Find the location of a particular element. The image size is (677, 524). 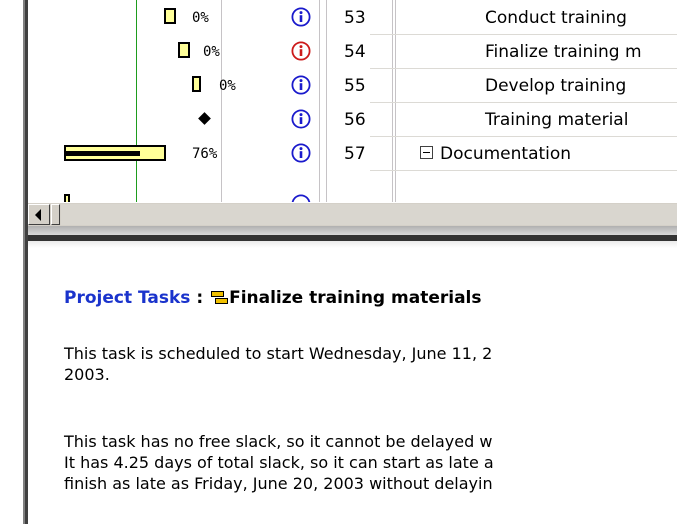

splitter-bar is located at coordinates (352, 238).